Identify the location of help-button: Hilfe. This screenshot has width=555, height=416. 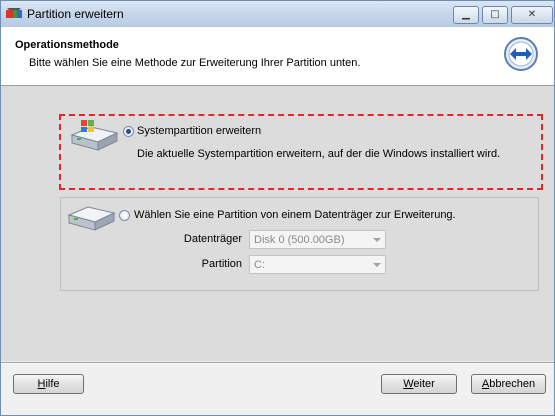
(48, 384).